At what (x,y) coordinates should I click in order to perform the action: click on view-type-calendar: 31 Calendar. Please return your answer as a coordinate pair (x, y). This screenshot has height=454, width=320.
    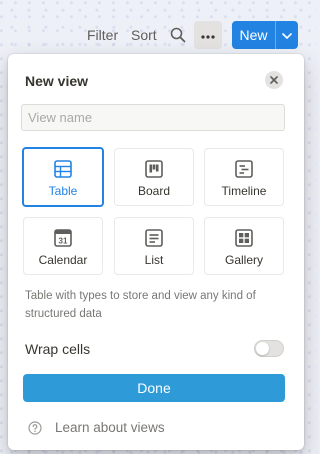
    Looking at the image, I should click on (63, 246).